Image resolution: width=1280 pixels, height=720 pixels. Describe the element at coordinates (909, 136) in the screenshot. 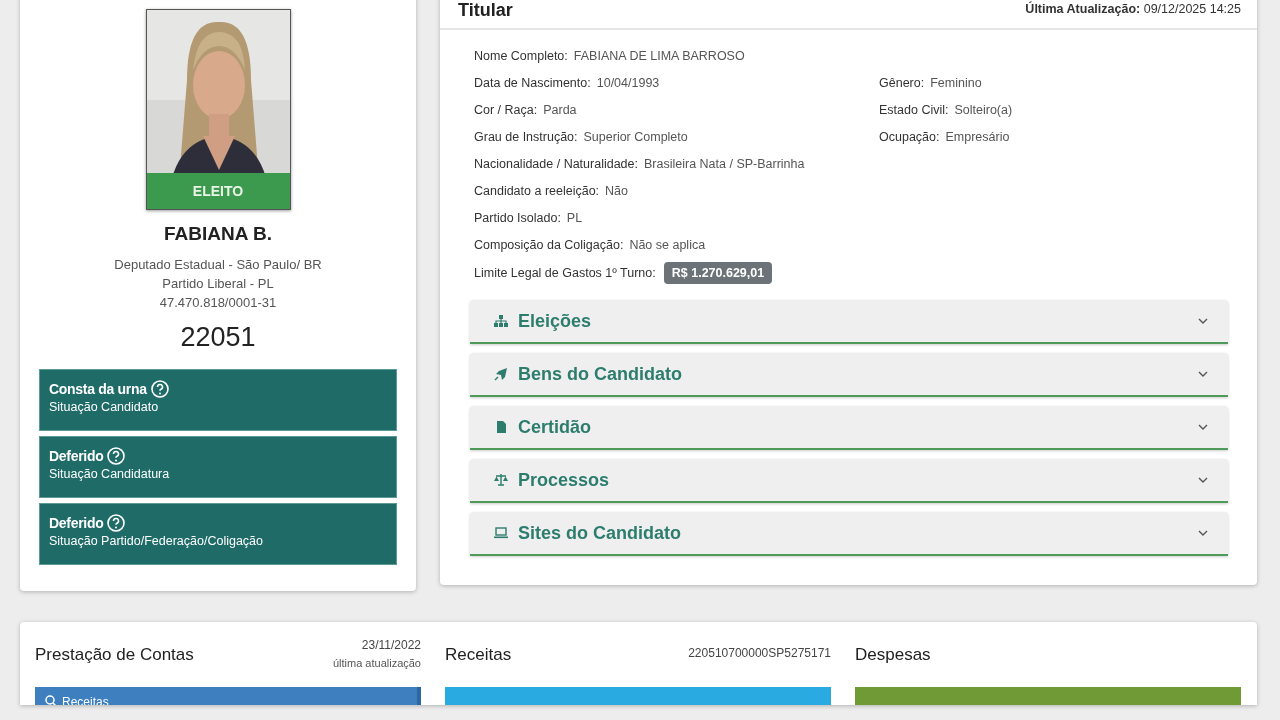

I see `field-label: Ocupação:` at that location.